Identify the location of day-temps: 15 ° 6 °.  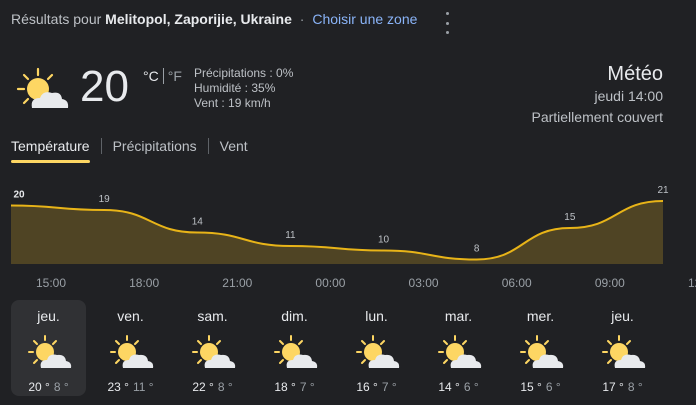
(540, 387).